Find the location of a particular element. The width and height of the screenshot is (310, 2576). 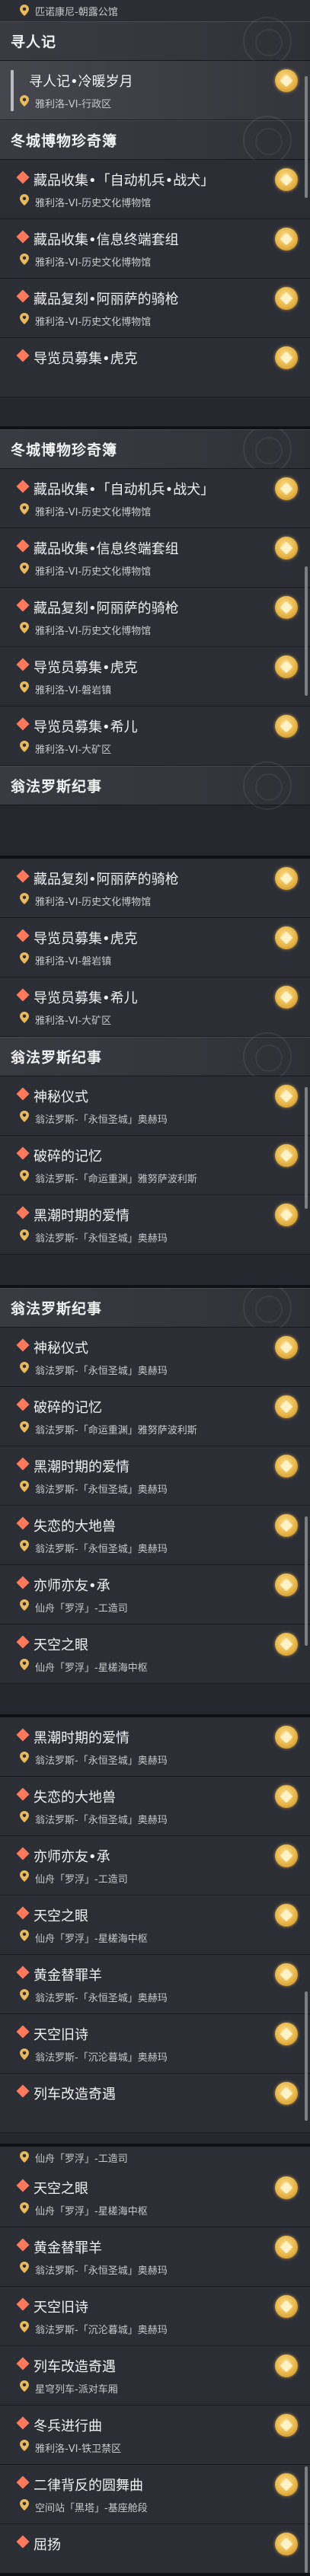

quest-location: 翁法罗斯-「永恒圣城」奥赫玛 is located at coordinates (102, 1998).